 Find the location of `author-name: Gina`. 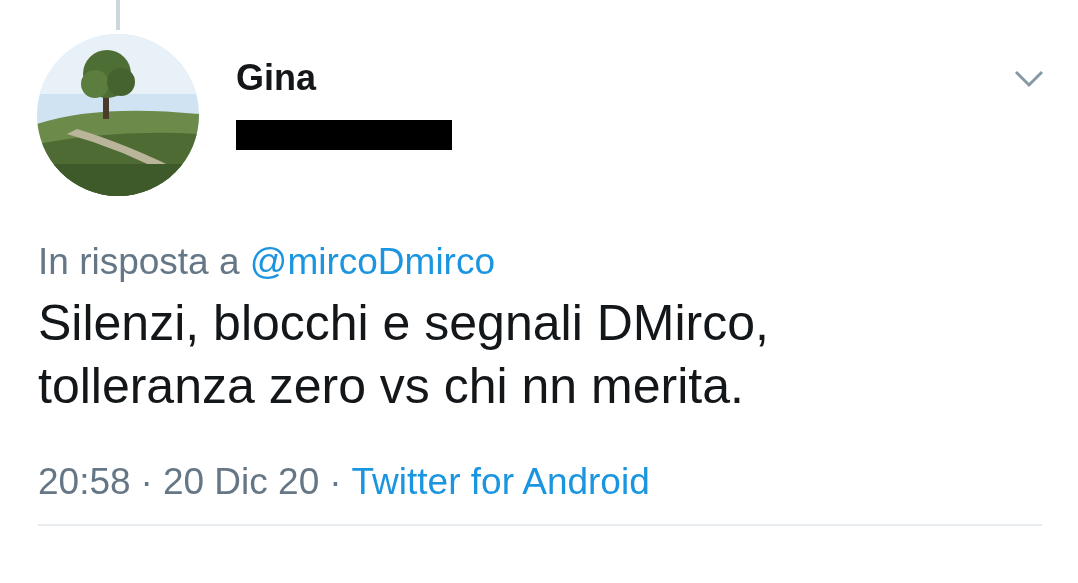

author-name: Gina is located at coordinates (276, 78).